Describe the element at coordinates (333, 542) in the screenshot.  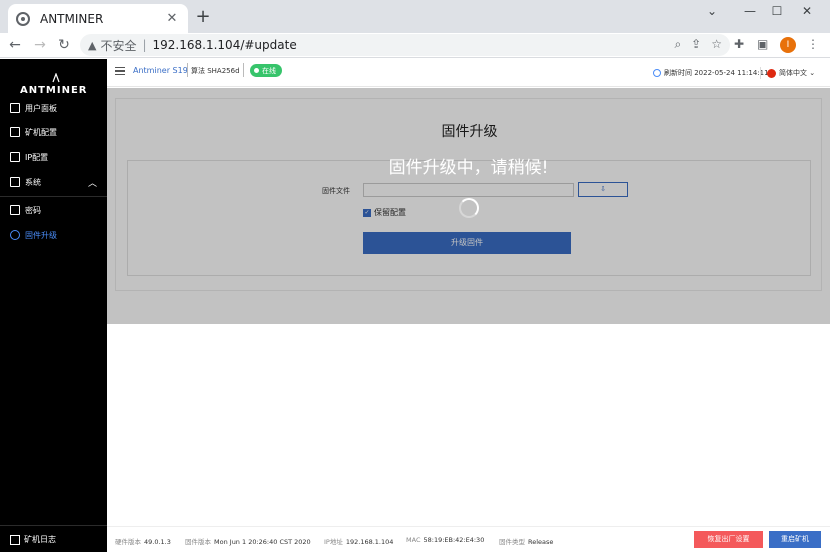
I see `ip-address-label: IP地址` at that location.